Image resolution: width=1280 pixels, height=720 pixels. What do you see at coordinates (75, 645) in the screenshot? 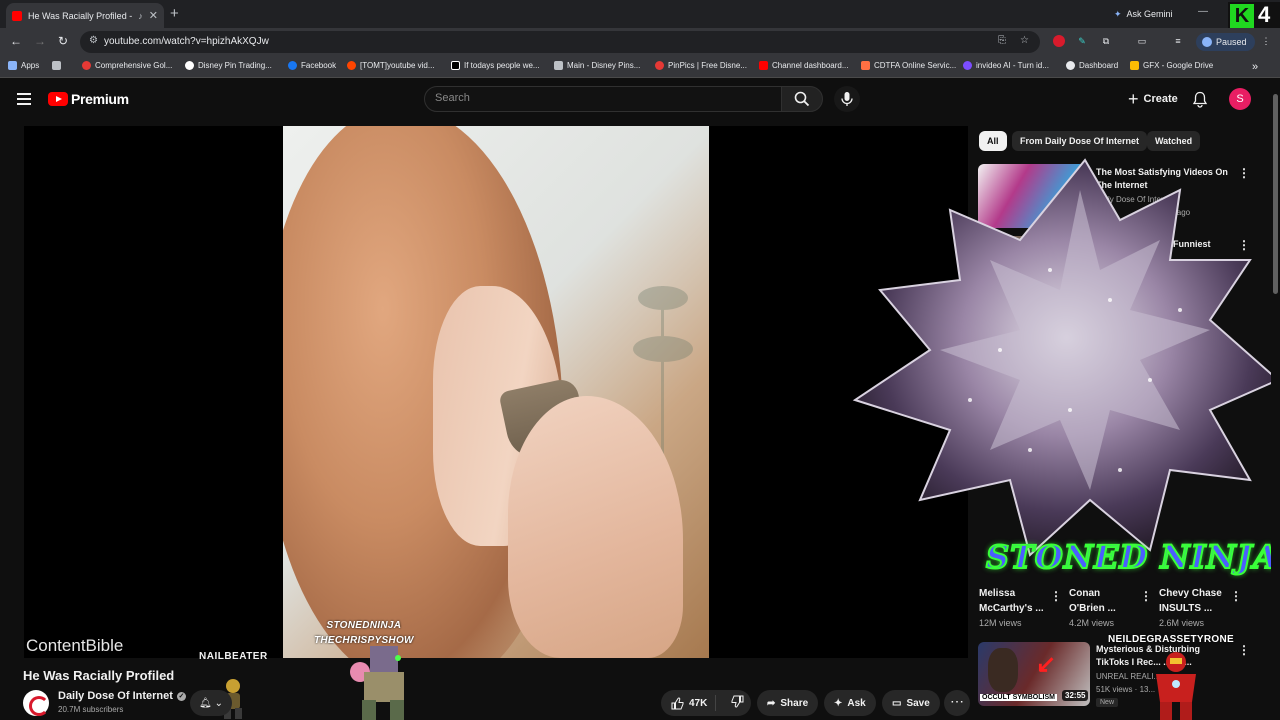
I see `contentbible-watermark: ContentBible` at bounding box center [75, 645].